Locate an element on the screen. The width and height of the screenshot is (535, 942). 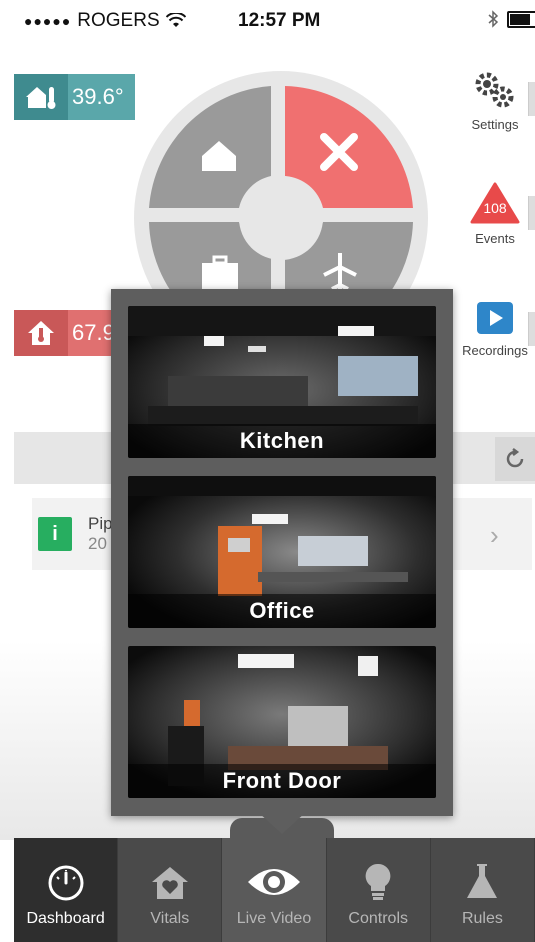
status-bar: ●●●●● ROGERS 12:57 PM is located at coordinates (267, 20).